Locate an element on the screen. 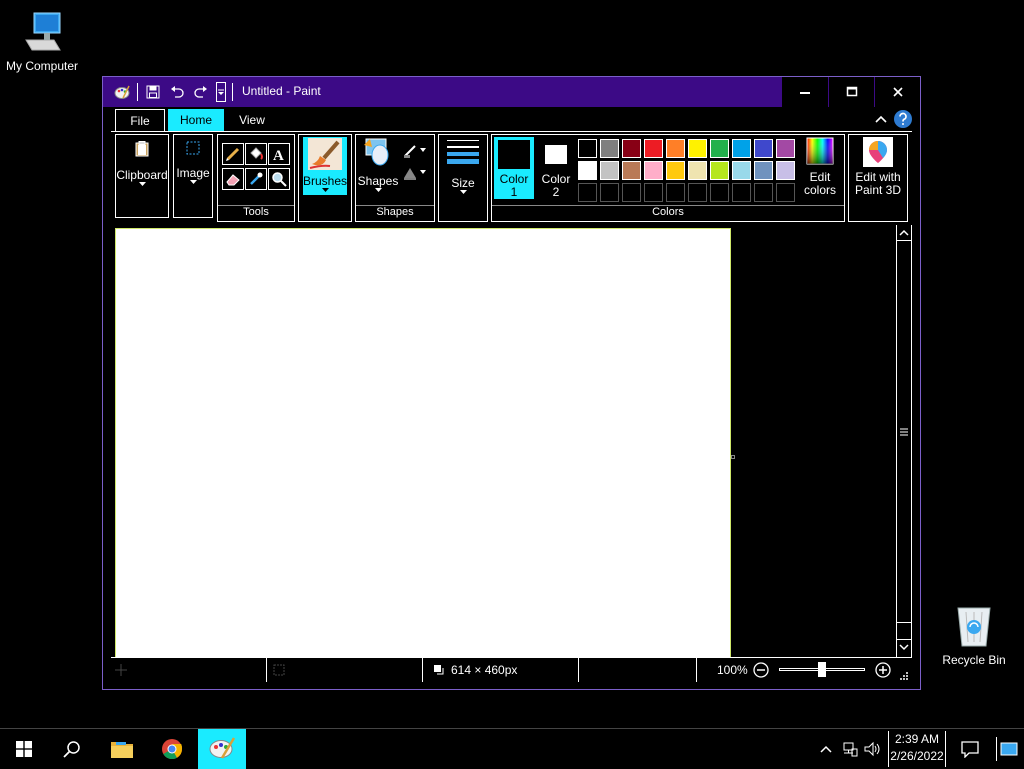 This screenshot has height=769, width=1024. close-button is located at coordinates (897, 92).